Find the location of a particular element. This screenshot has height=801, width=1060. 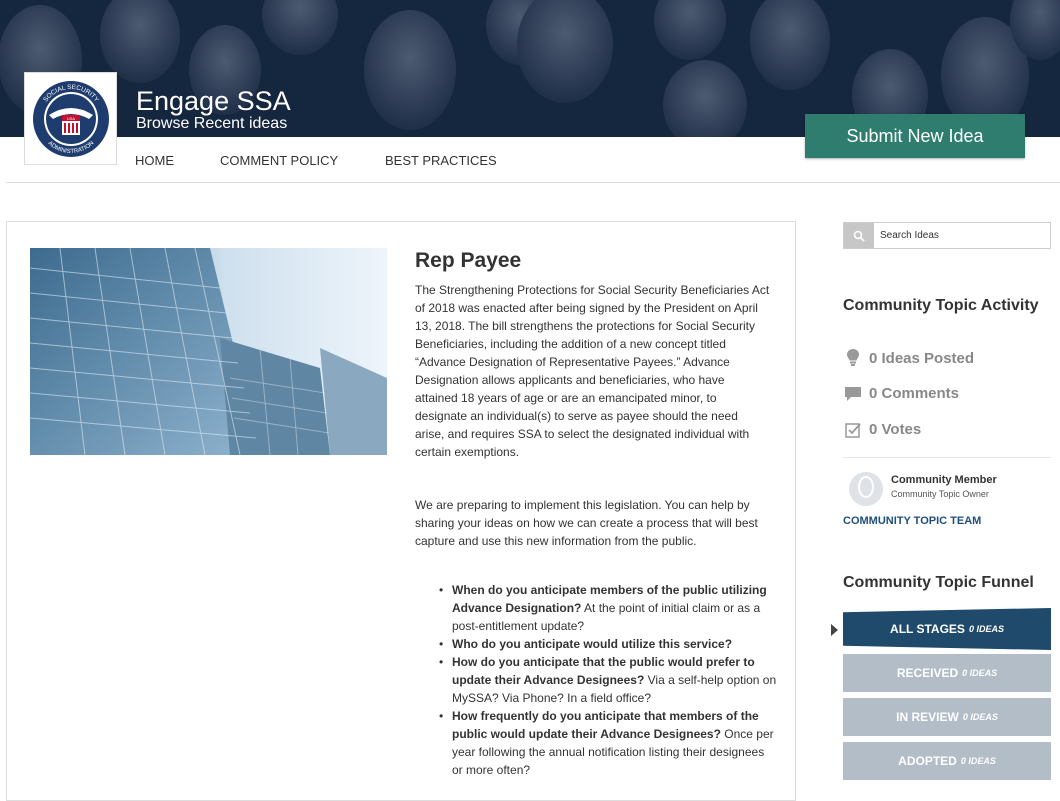

ssa-logo: USA SOCIAL SECURITY ADMINISTRATION is located at coordinates (70, 118).